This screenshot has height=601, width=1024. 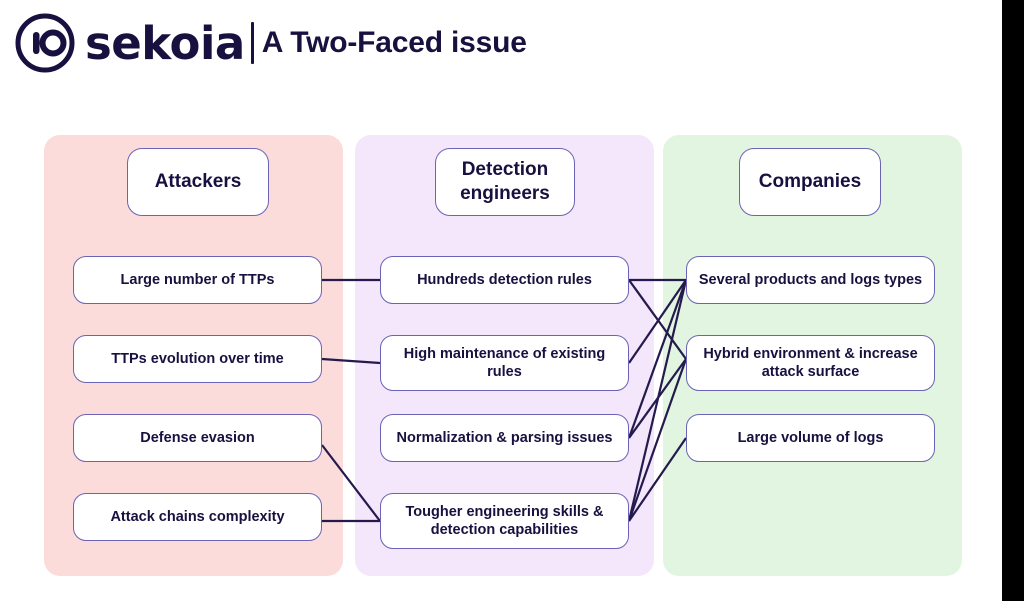 I want to click on right-edge-gutter, so click(x=1013, y=300).